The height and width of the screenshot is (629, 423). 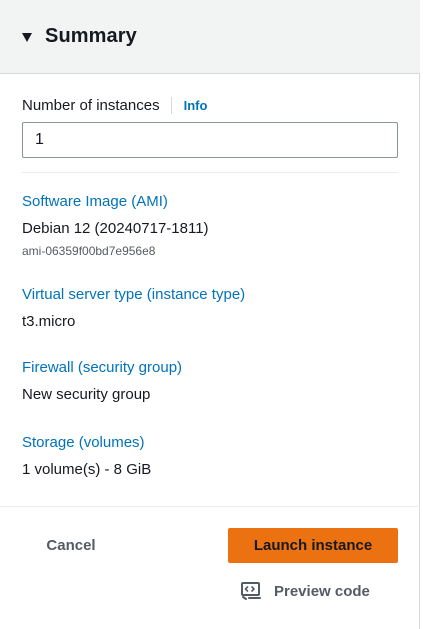 What do you see at coordinates (313, 545) in the screenshot?
I see `launch-instance-button: Launch instance` at bounding box center [313, 545].